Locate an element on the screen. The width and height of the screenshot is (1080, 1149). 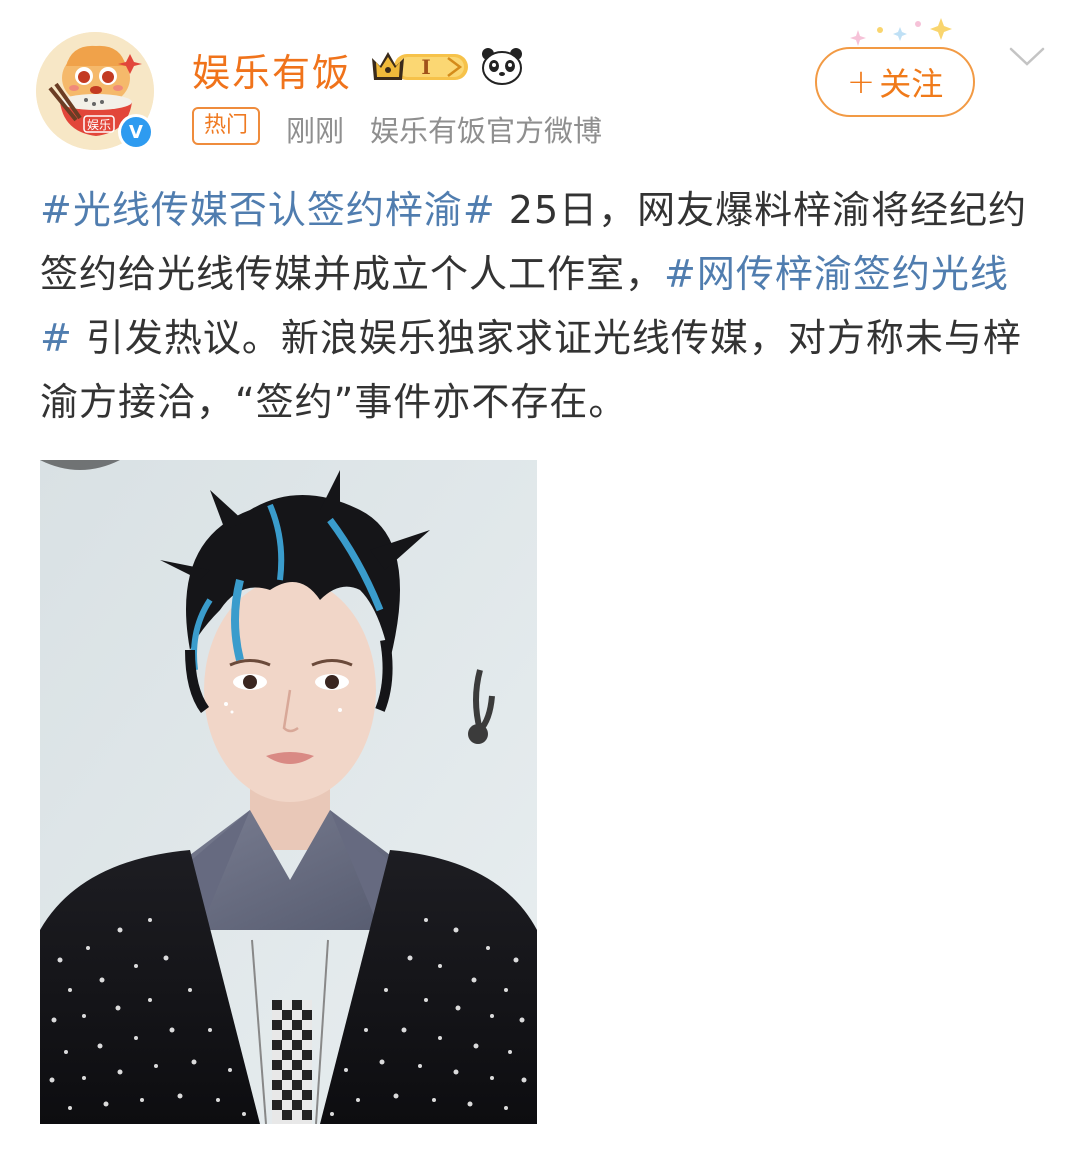
topic-link: #光线传媒否认签约梓渝# is located at coordinates (268, 210).